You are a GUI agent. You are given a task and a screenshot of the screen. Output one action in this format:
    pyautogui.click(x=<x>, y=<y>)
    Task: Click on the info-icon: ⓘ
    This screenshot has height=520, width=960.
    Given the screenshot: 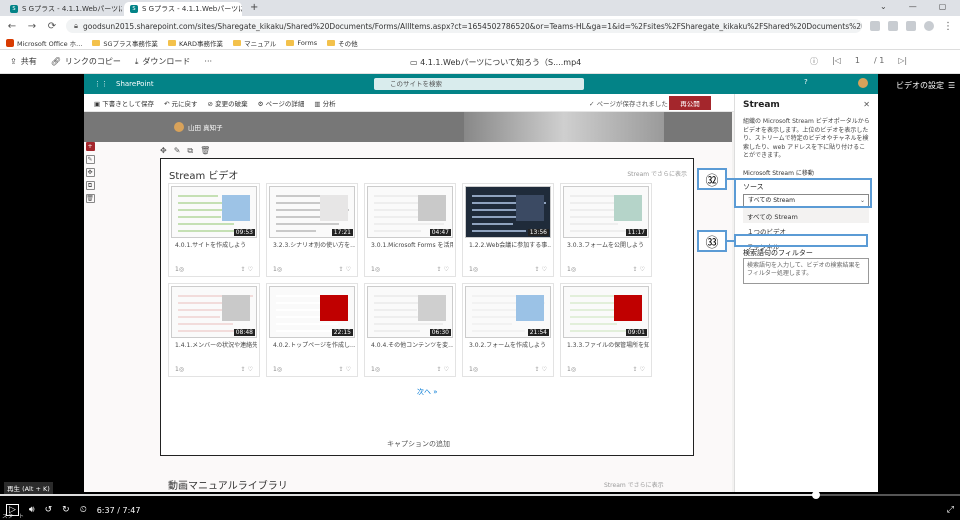 What is the action you would take?
    pyautogui.click(x=814, y=61)
    